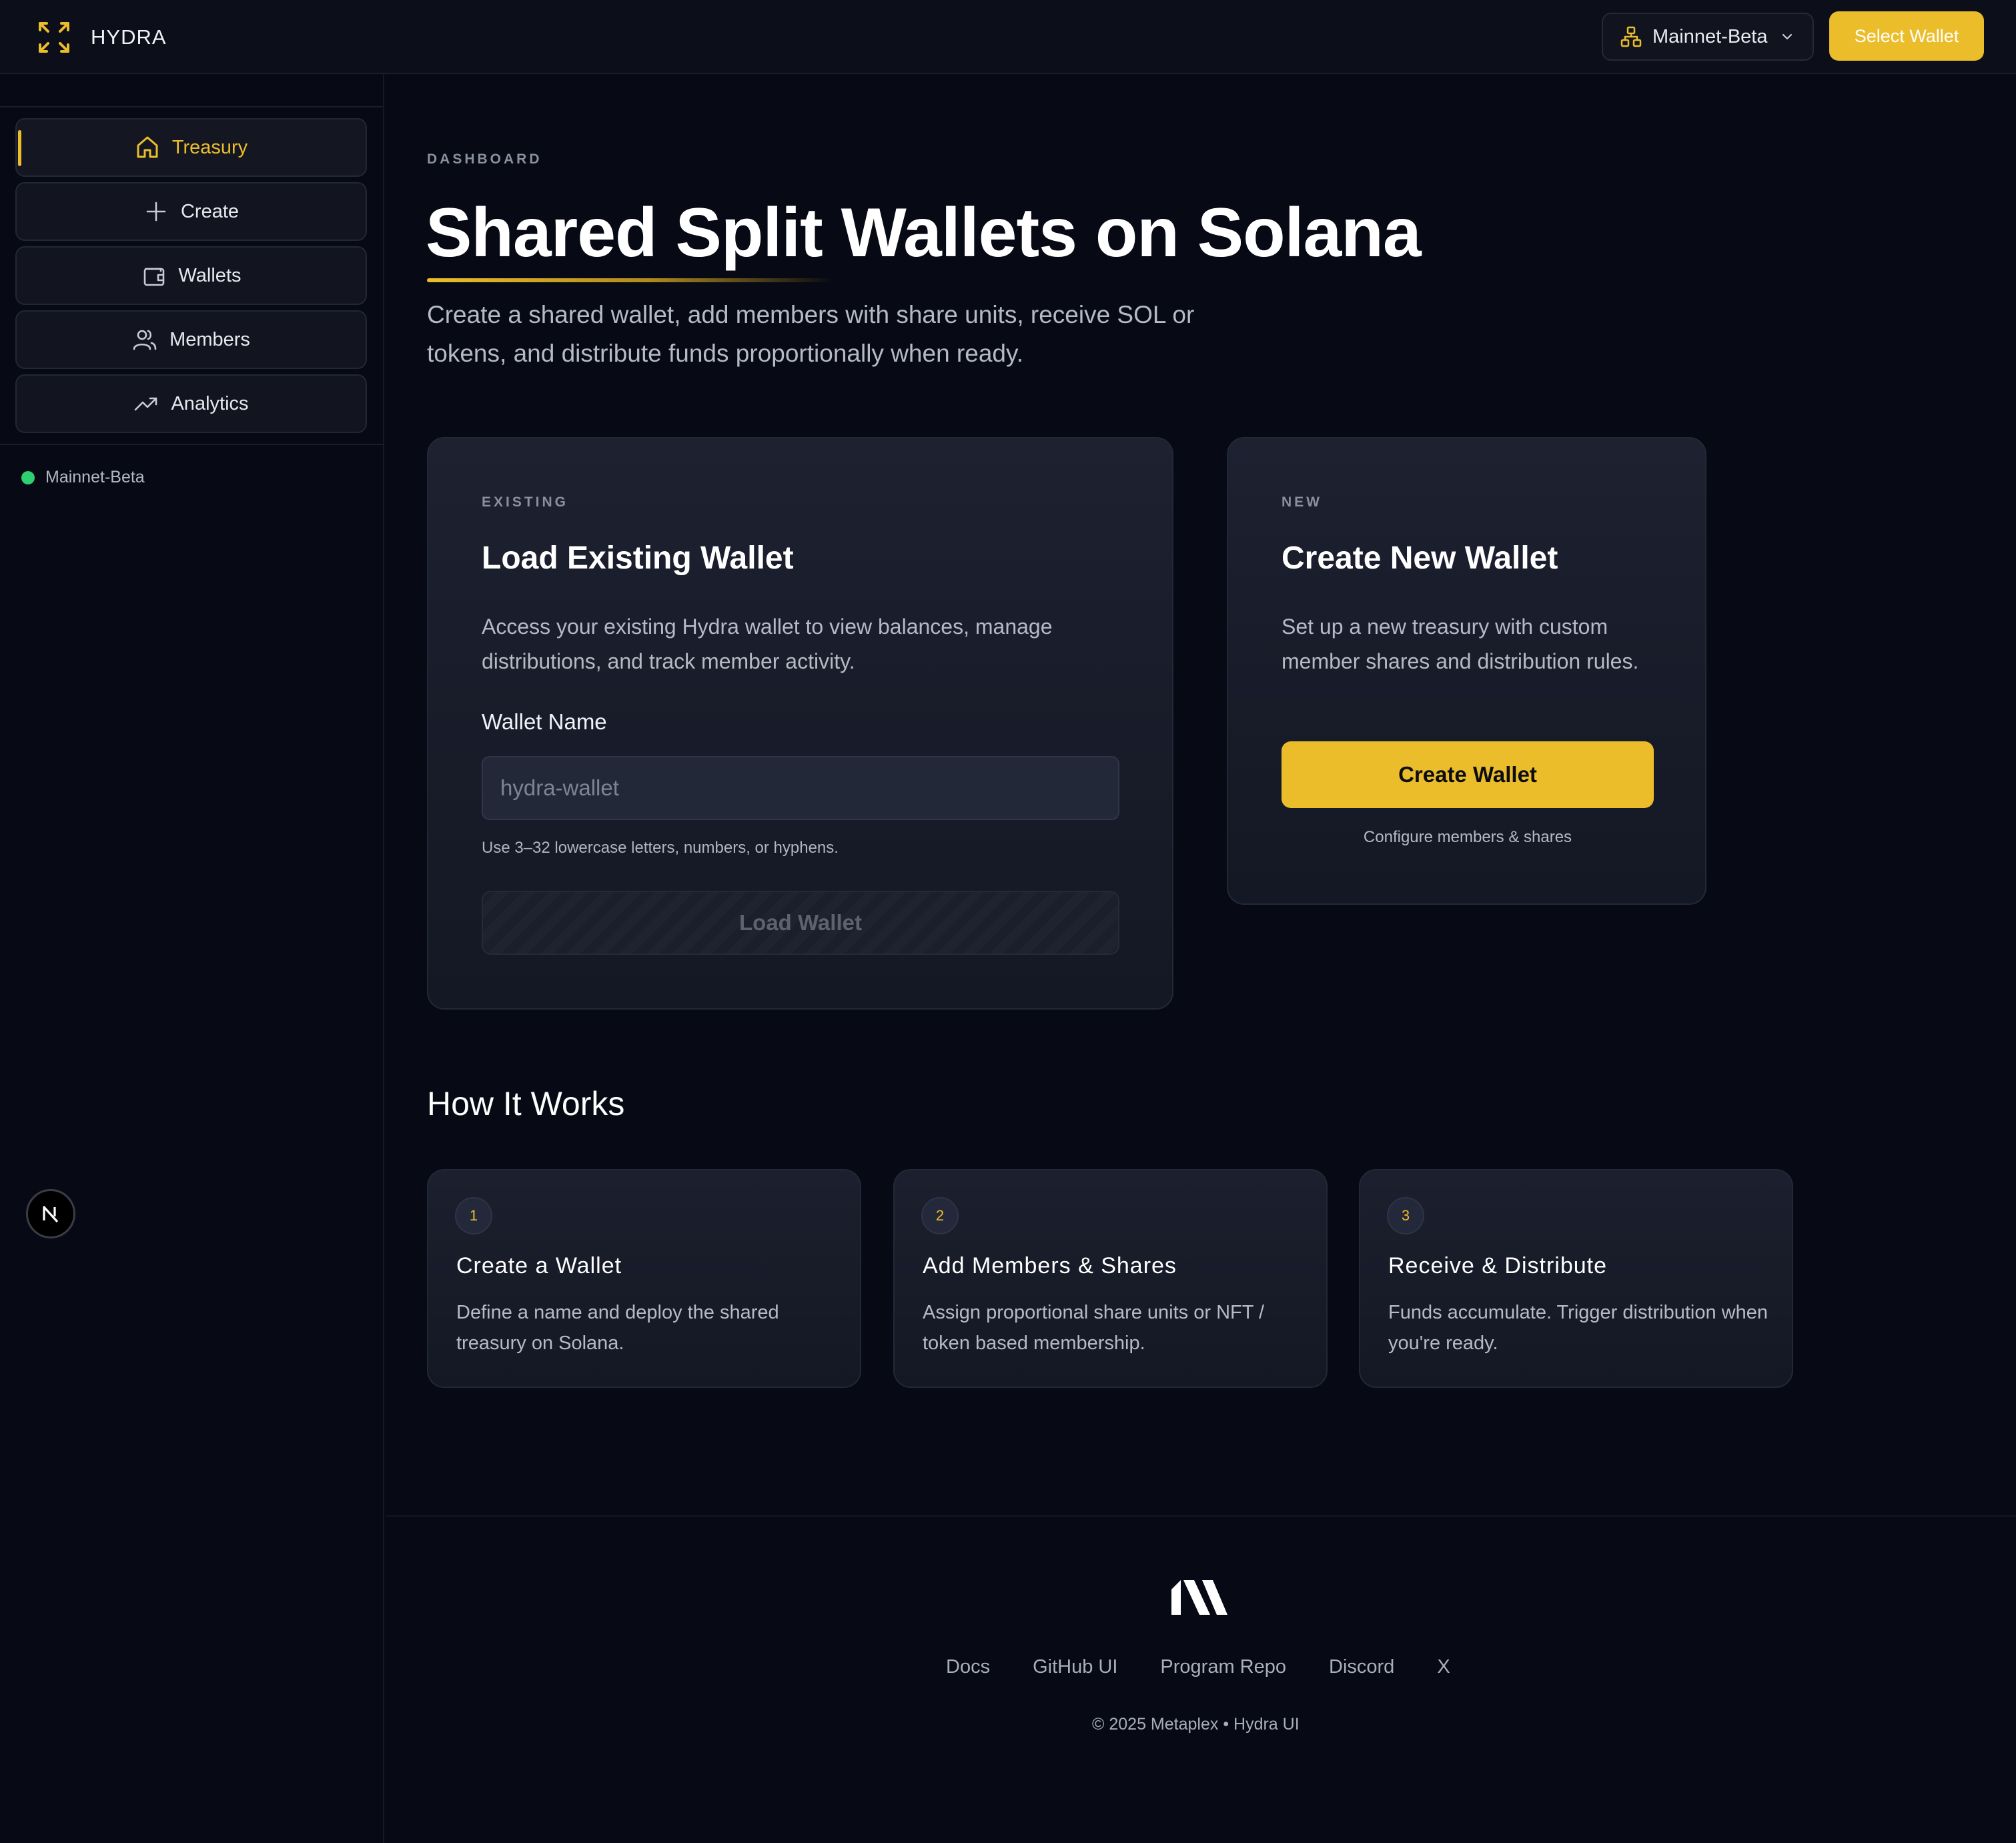  I want to click on status-label: Mainnet-Beta, so click(95, 477).